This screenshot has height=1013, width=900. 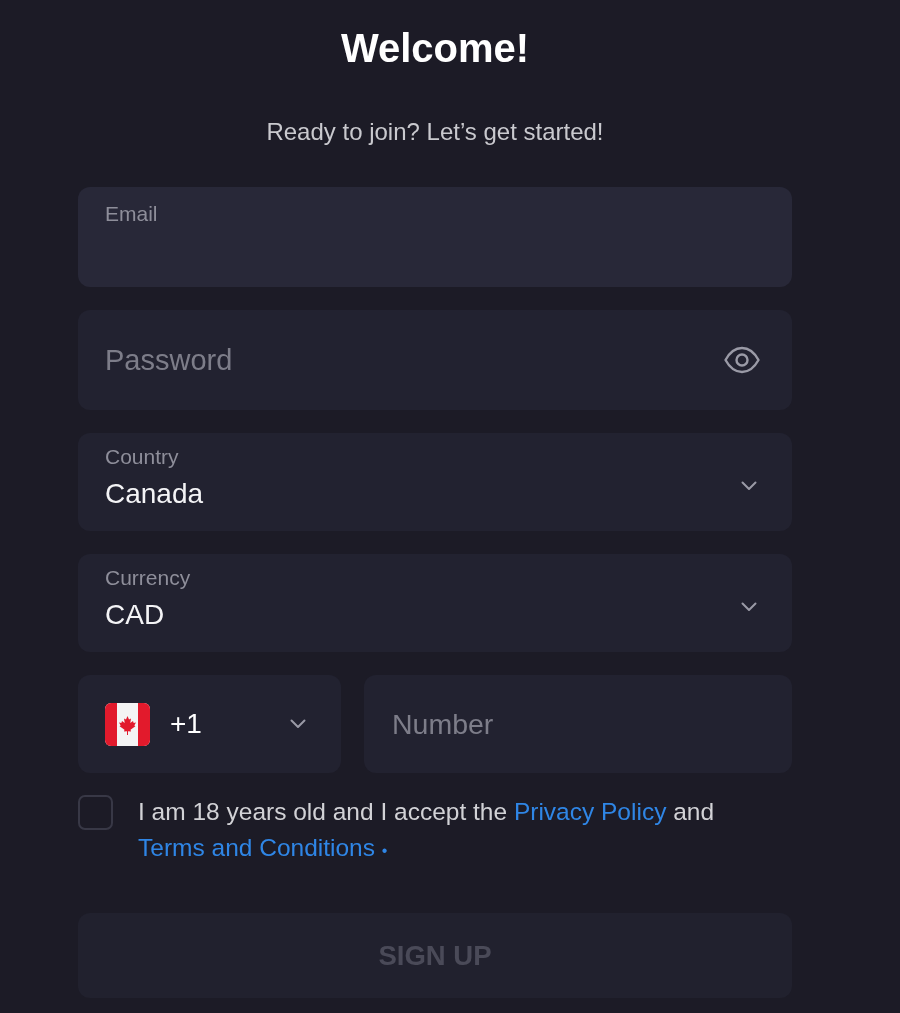 What do you see at coordinates (427, 830) in the screenshot?
I see `consent-text: I am 18 years old and I accept the Privacy Policy and Terms and Conditions •` at bounding box center [427, 830].